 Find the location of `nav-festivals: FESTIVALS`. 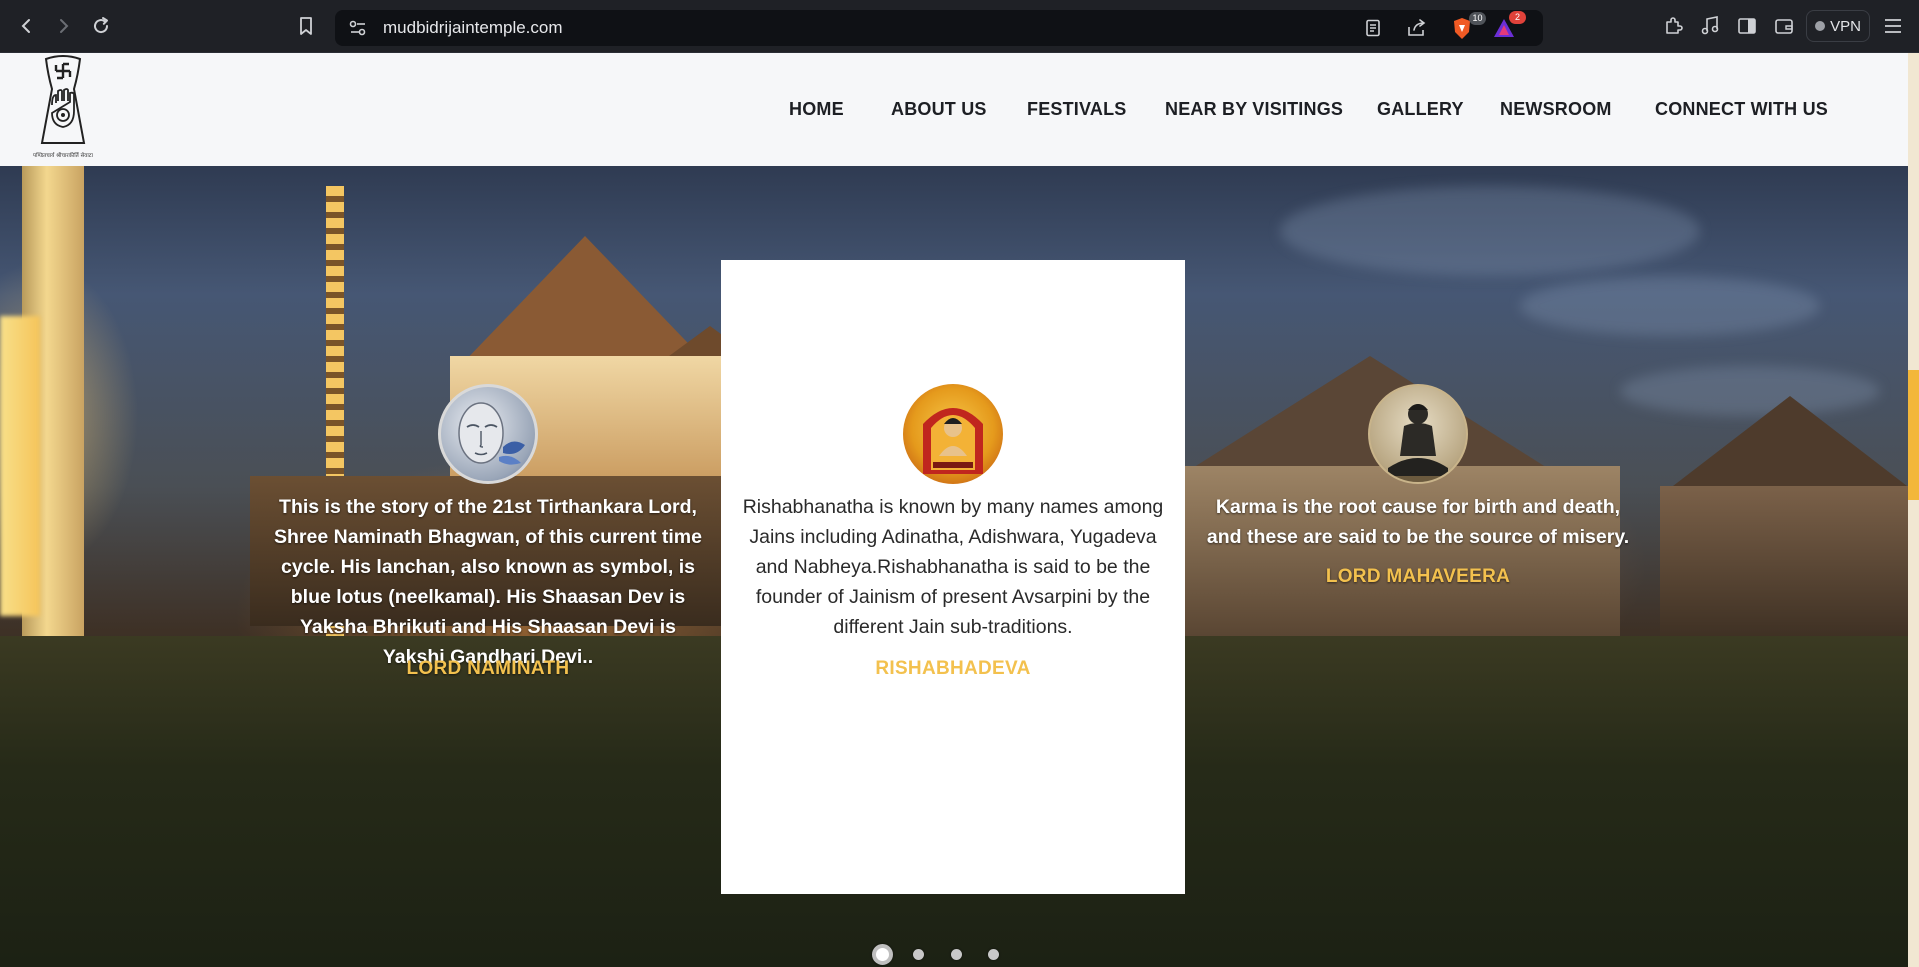

nav-festivals: FESTIVALS is located at coordinates (1076, 109).